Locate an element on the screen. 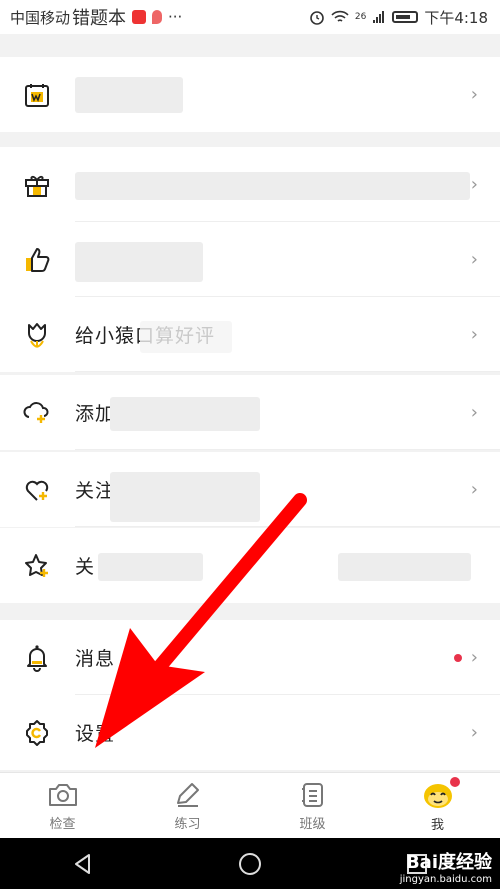  tab-check: 检查 is located at coordinates (62, 806).